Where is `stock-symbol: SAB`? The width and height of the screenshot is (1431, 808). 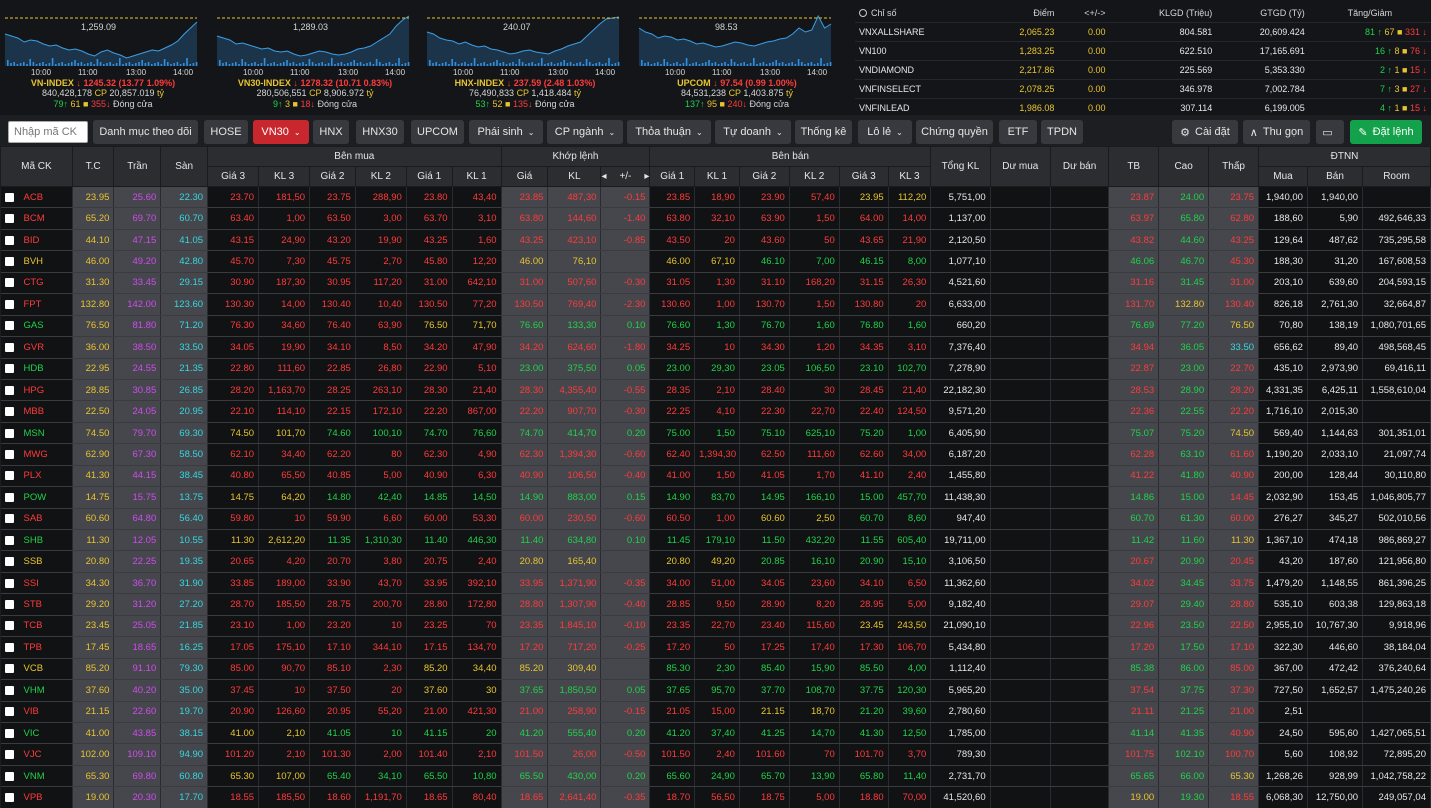 stock-symbol: SAB is located at coordinates (36, 519).